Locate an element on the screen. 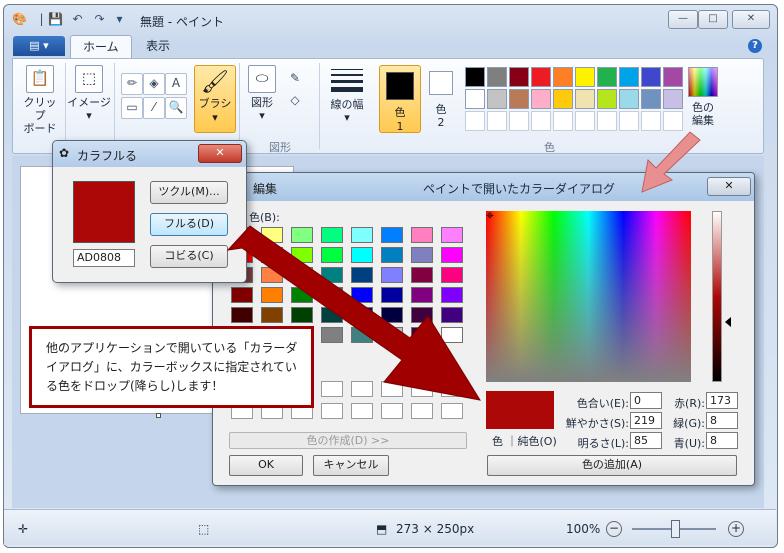 The height and width of the screenshot is (553, 784). pink-pointer-arrow-icon is located at coordinates (671, 162).